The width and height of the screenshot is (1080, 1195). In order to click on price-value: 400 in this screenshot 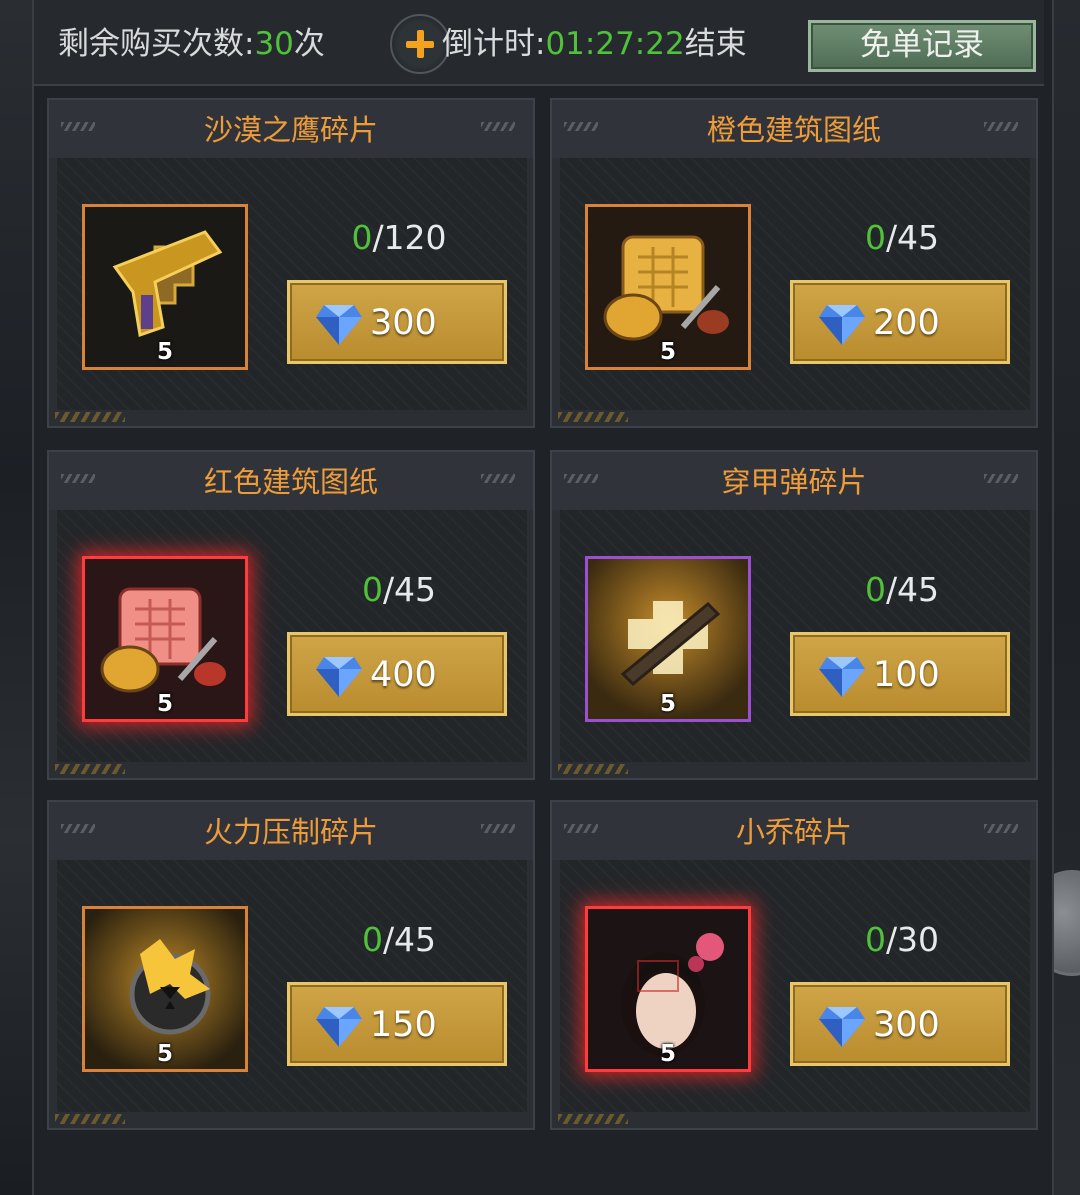, I will do `click(403, 675)`.